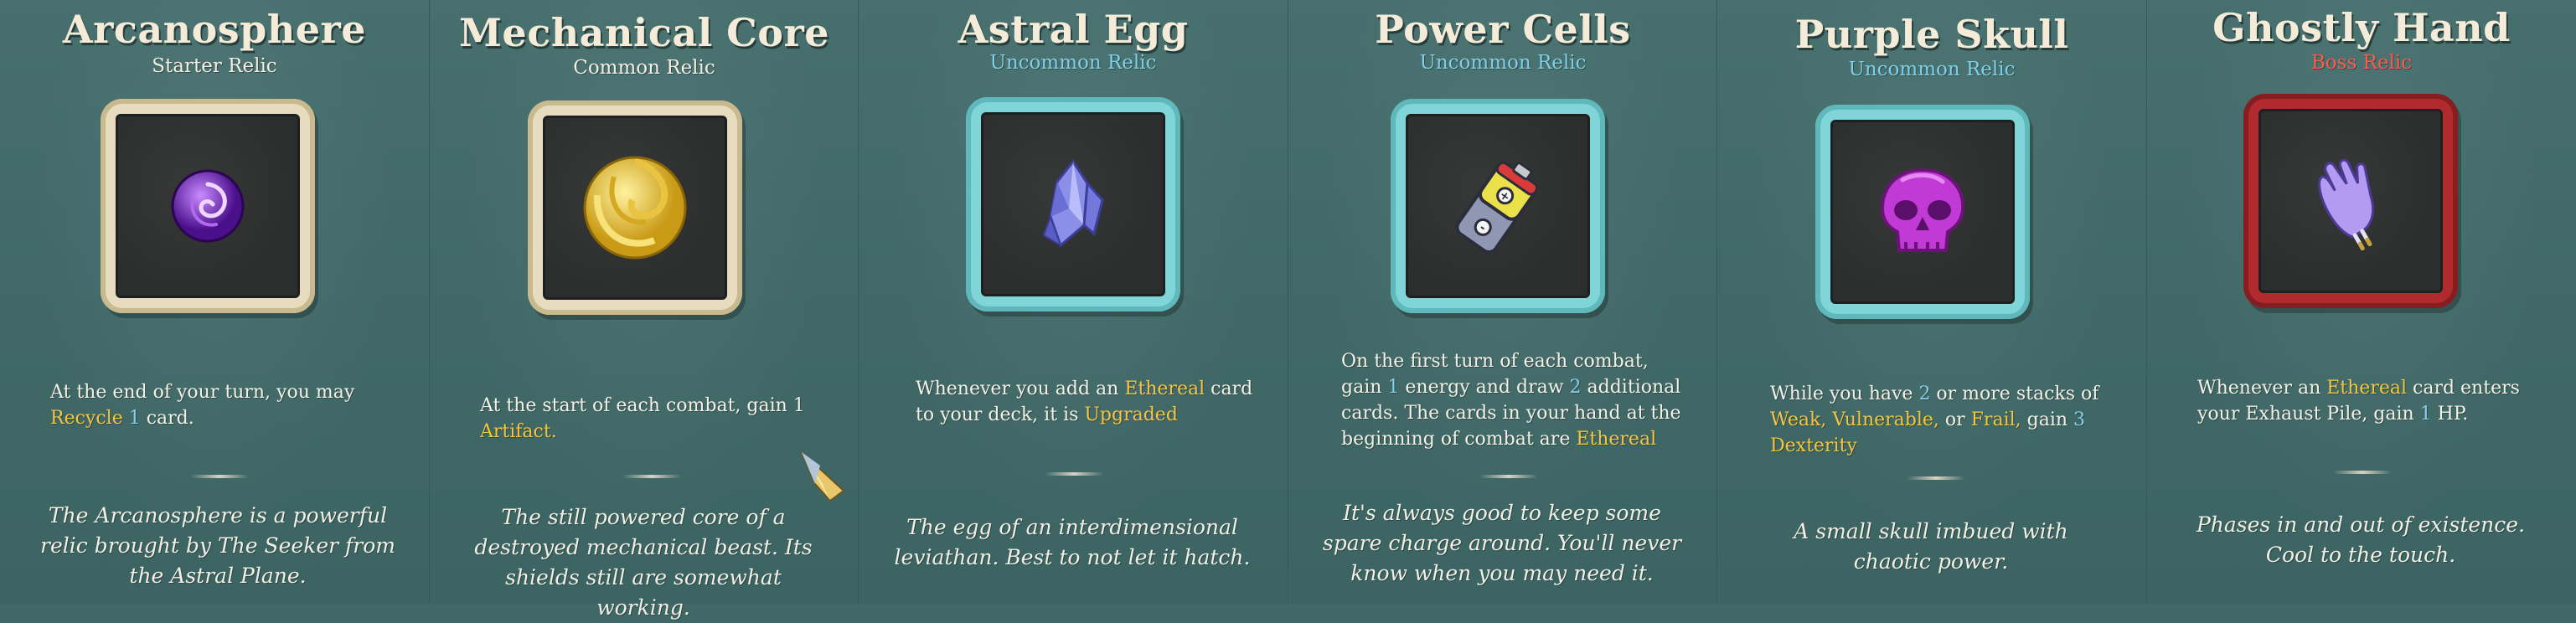 The width and height of the screenshot is (2576, 623). I want to click on relic-title: Ghostly Hand, so click(2361, 27).